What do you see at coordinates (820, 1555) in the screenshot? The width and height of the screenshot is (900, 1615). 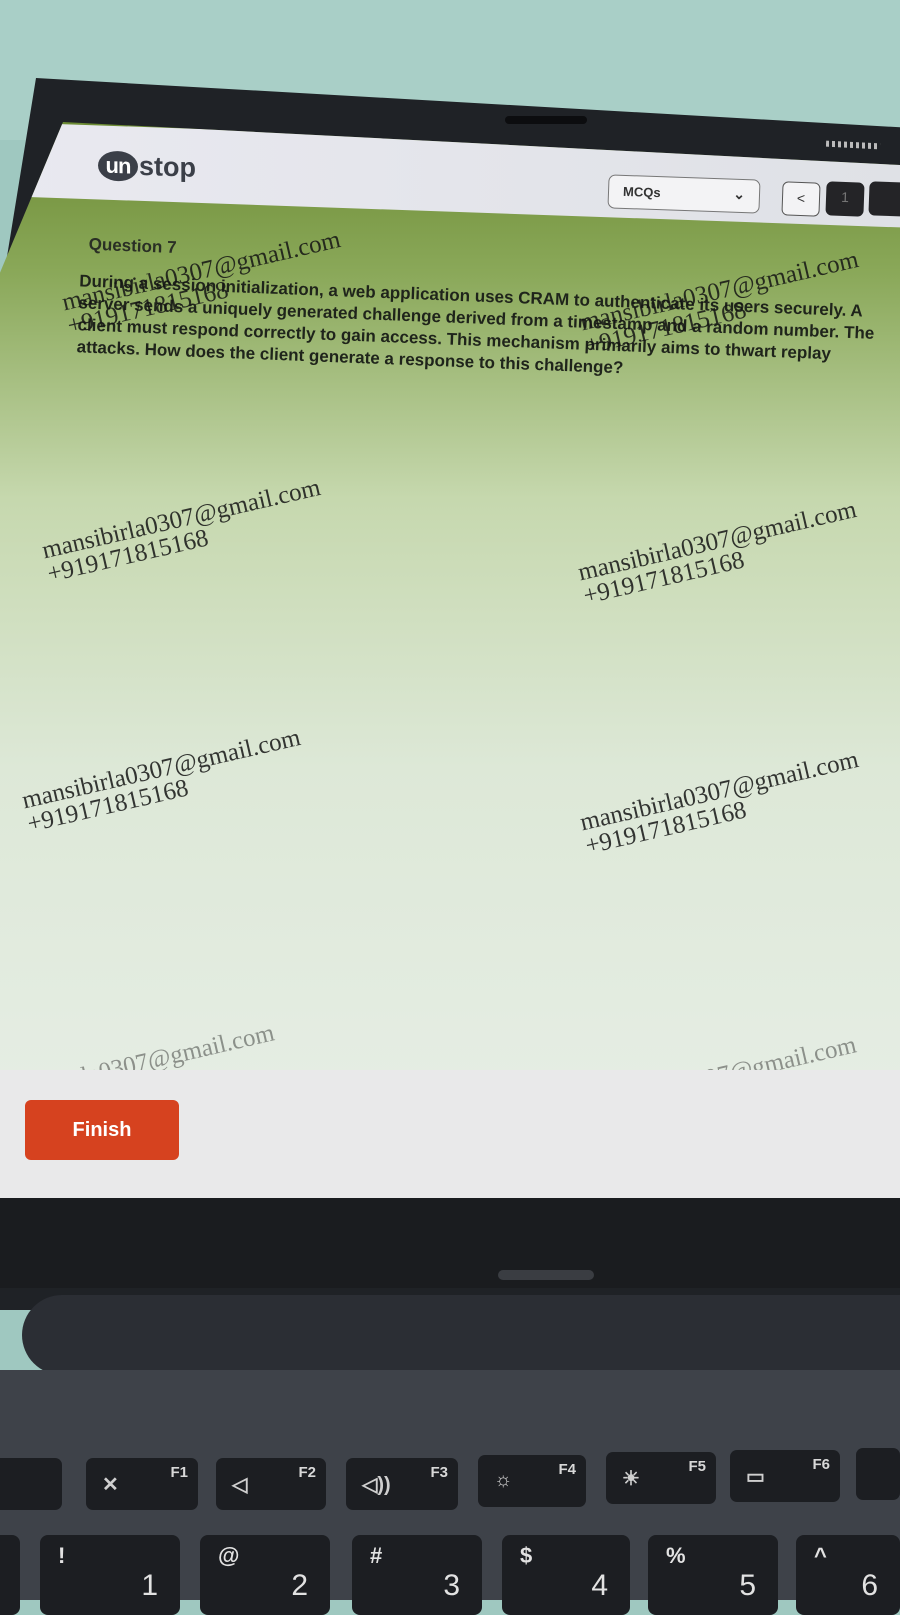 I see `key-shift-symbol: ^` at bounding box center [820, 1555].